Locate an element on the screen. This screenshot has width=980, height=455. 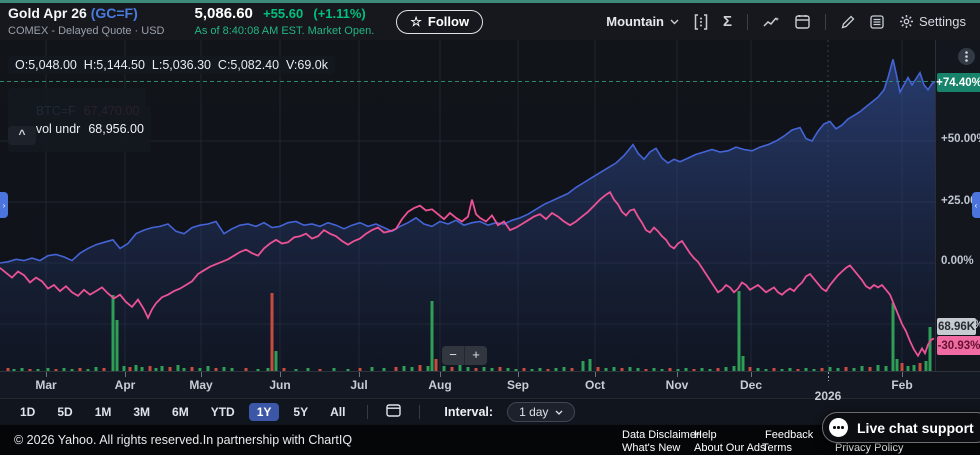
zoom-out-button: − is located at coordinates (453, 355).